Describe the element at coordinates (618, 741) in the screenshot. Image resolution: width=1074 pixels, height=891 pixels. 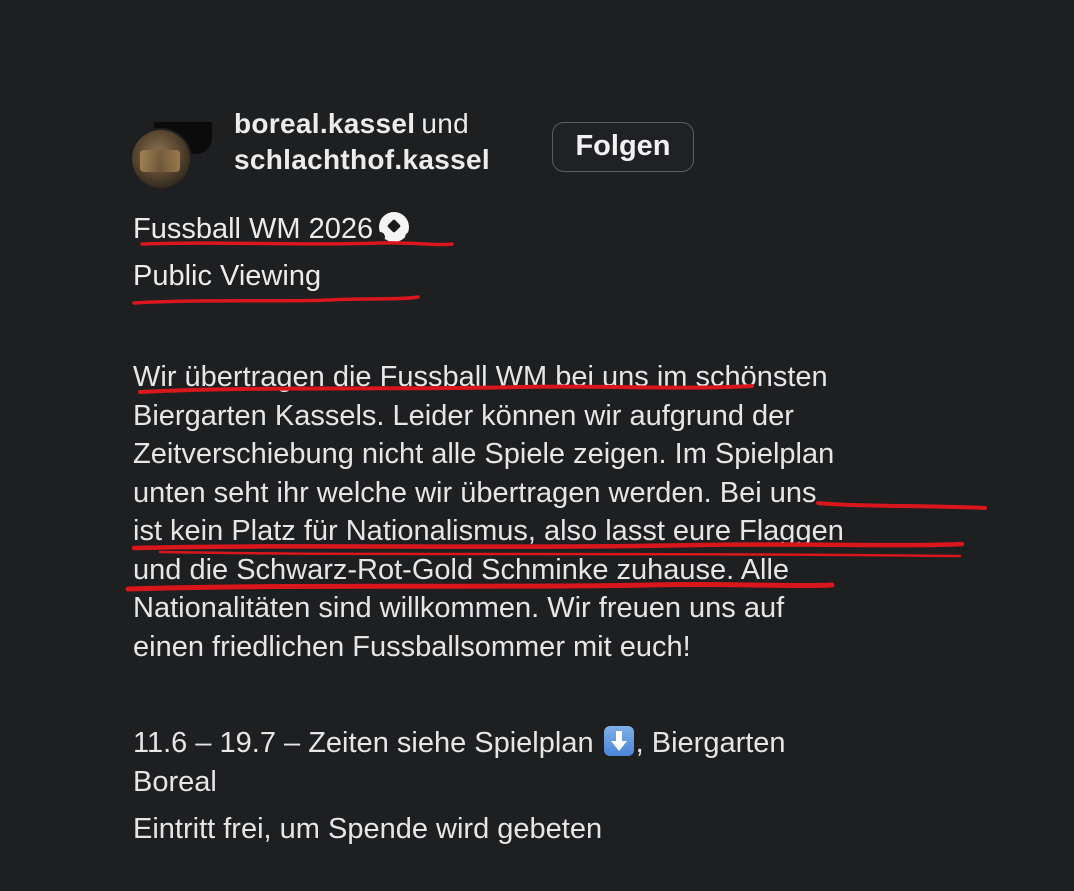
I see `down-arrow-icon` at that location.